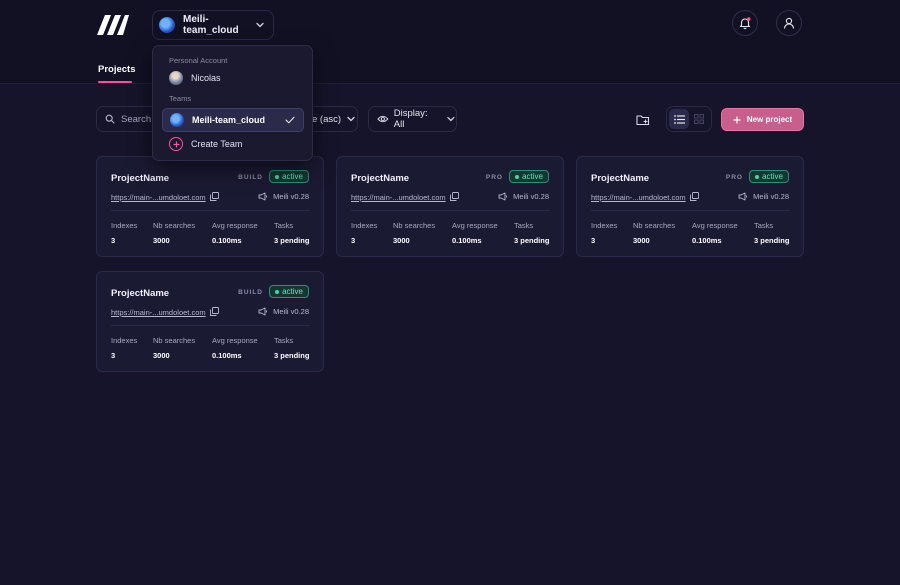  I want to click on new-project-button: New project, so click(762, 119).